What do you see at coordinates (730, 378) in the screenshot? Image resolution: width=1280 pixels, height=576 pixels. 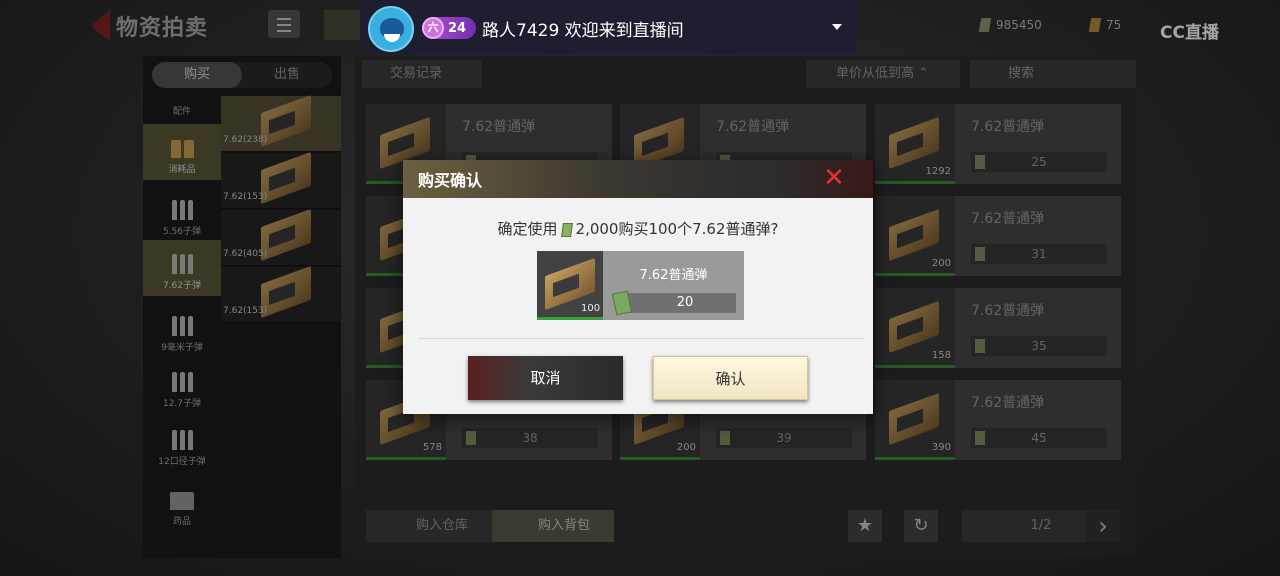 I see `confirm-button: 确认` at bounding box center [730, 378].